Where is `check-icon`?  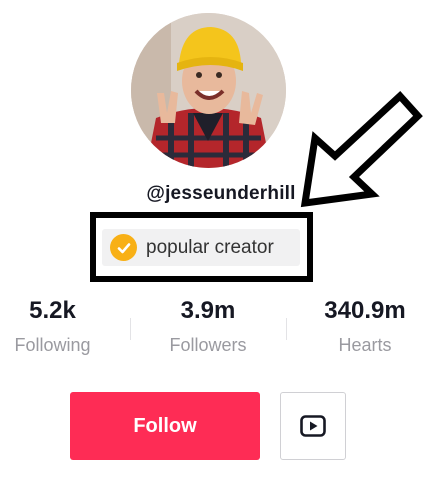
check-icon is located at coordinates (123, 247).